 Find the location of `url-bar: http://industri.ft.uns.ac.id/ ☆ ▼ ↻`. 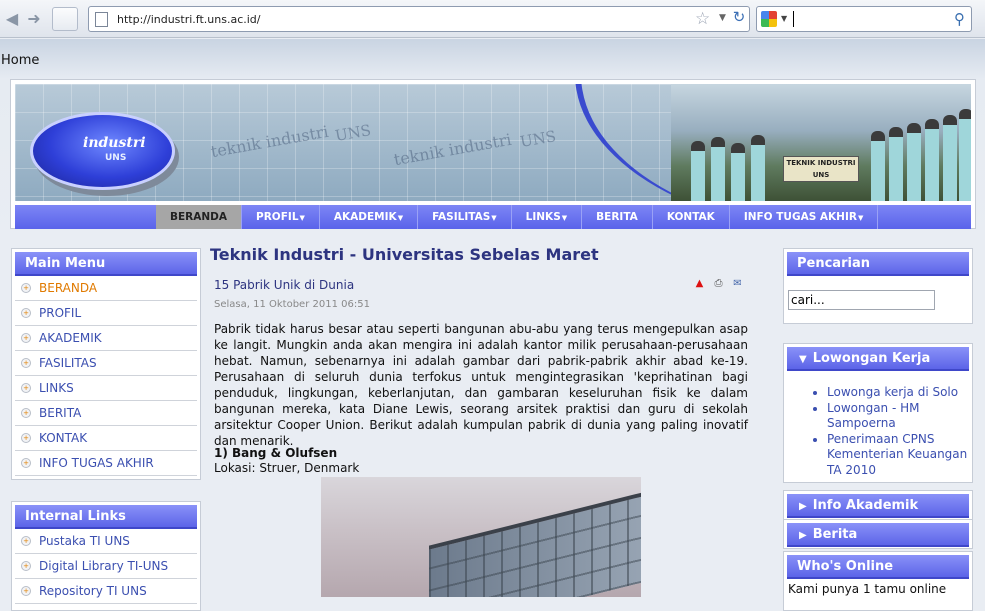

url-bar: http://industri.ft.uns.ac.id/ ☆ ▼ ↻ is located at coordinates (419, 19).